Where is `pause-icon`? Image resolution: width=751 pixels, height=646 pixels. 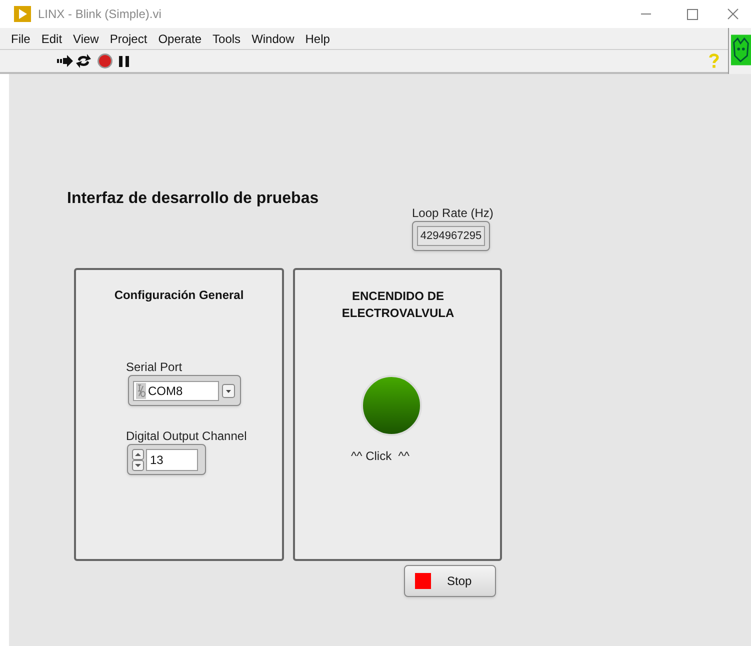 pause-icon is located at coordinates (124, 61).